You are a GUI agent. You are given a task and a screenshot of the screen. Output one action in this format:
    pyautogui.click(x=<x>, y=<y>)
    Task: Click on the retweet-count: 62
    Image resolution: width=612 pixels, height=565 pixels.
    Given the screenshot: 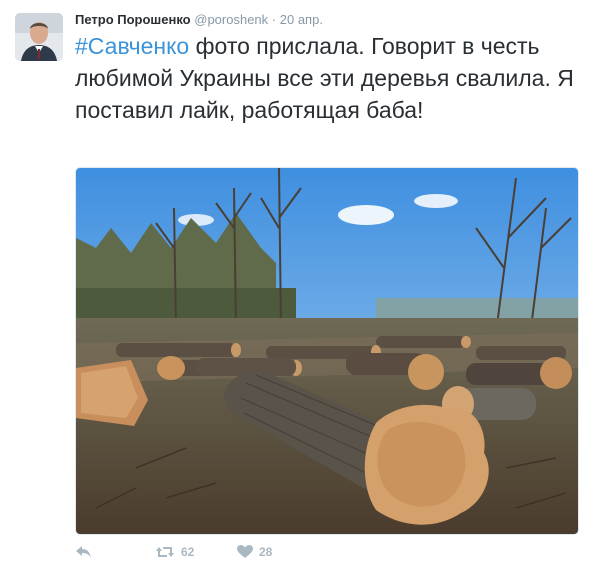 What is the action you would take?
    pyautogui.click(x=188, y=552)
    